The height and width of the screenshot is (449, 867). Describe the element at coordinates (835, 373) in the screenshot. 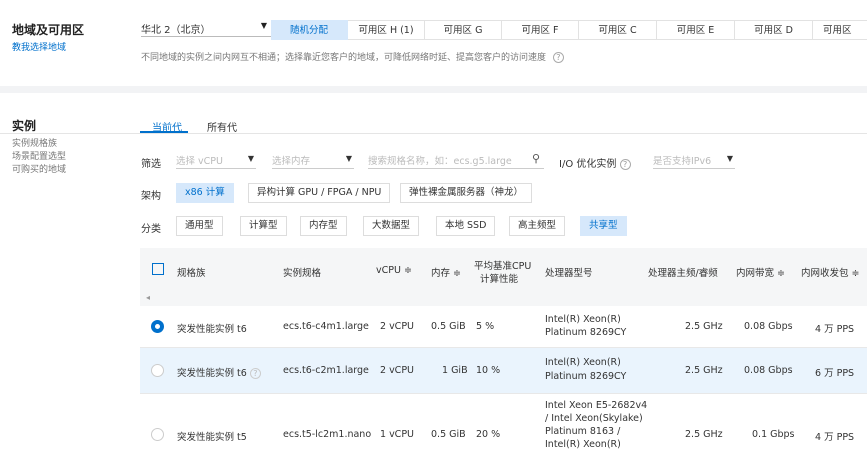

I see `row-pps: 6 万 PPS` at that location.